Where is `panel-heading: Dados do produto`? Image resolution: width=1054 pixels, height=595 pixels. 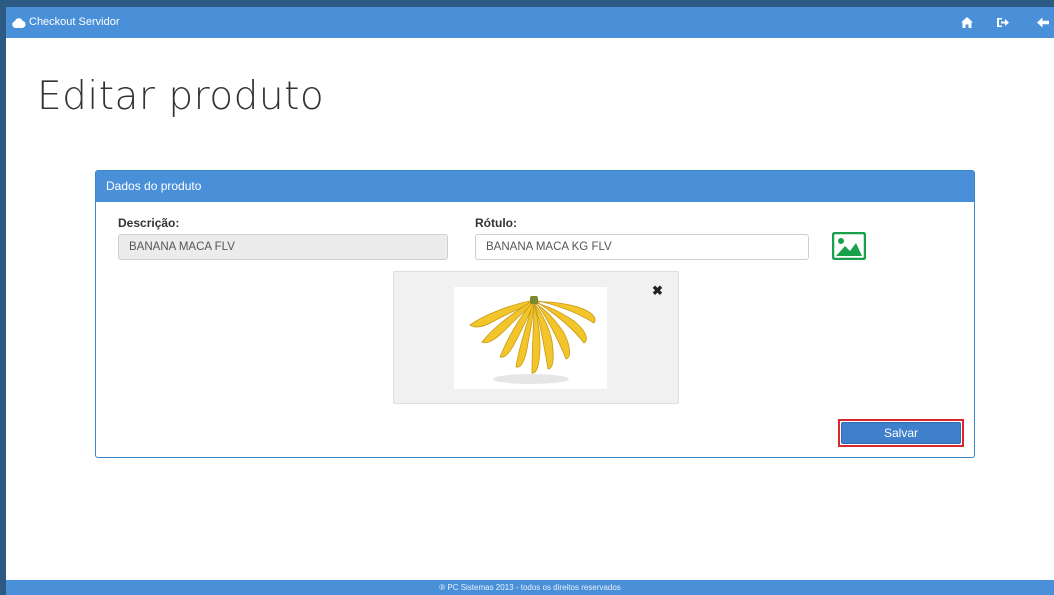 panel-heading: Dados do produto is located at coordinates (535, 186).